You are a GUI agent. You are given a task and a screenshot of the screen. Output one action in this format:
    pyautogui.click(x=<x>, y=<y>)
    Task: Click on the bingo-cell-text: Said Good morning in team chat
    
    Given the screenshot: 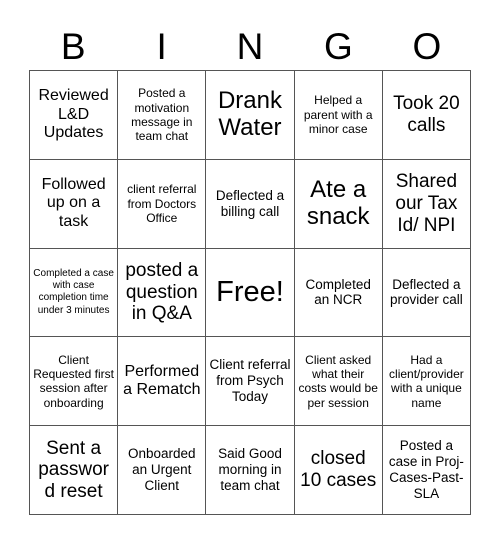 What is the action you would take?
    pyautogui.click(x=250, y=470)
    